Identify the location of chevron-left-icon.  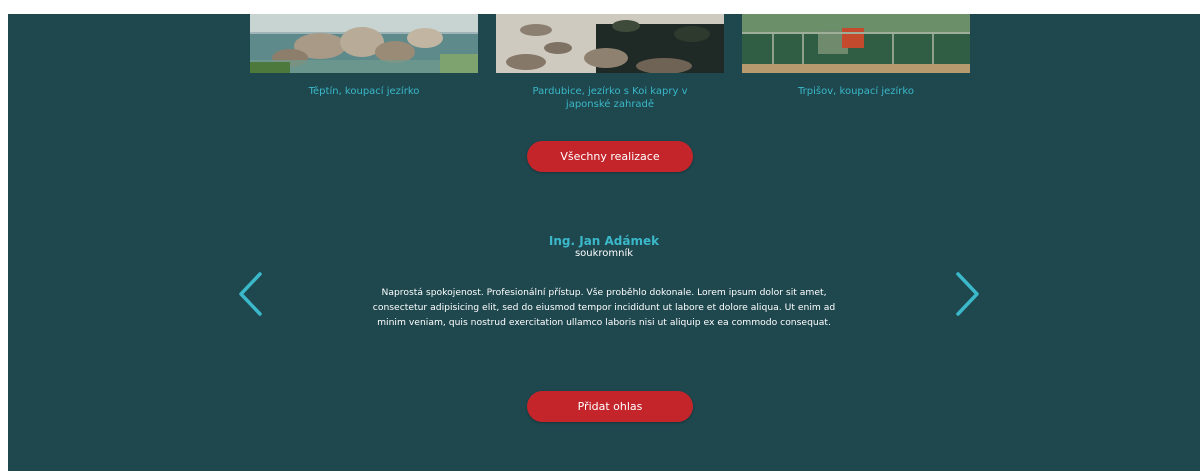
(251, 294).